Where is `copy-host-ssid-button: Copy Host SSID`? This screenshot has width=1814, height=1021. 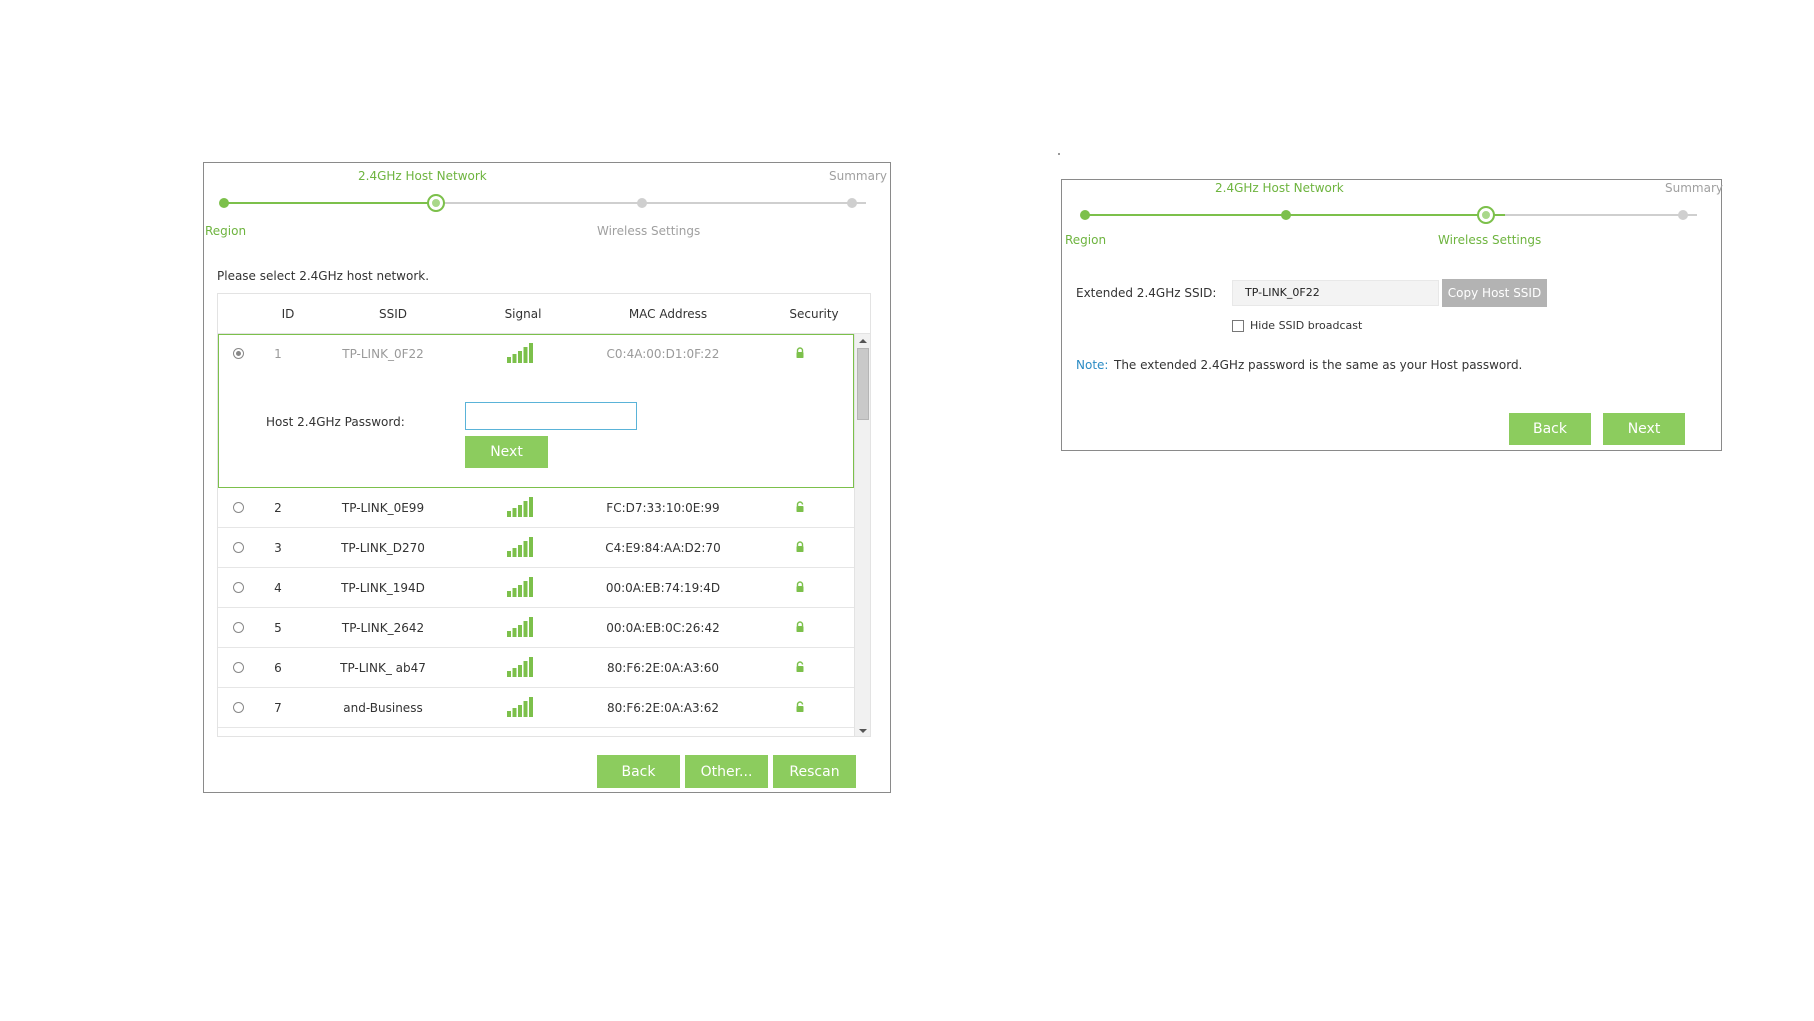
copy-host-ssid-button: Copy Host SSID is located at coordinates (1494, 293).